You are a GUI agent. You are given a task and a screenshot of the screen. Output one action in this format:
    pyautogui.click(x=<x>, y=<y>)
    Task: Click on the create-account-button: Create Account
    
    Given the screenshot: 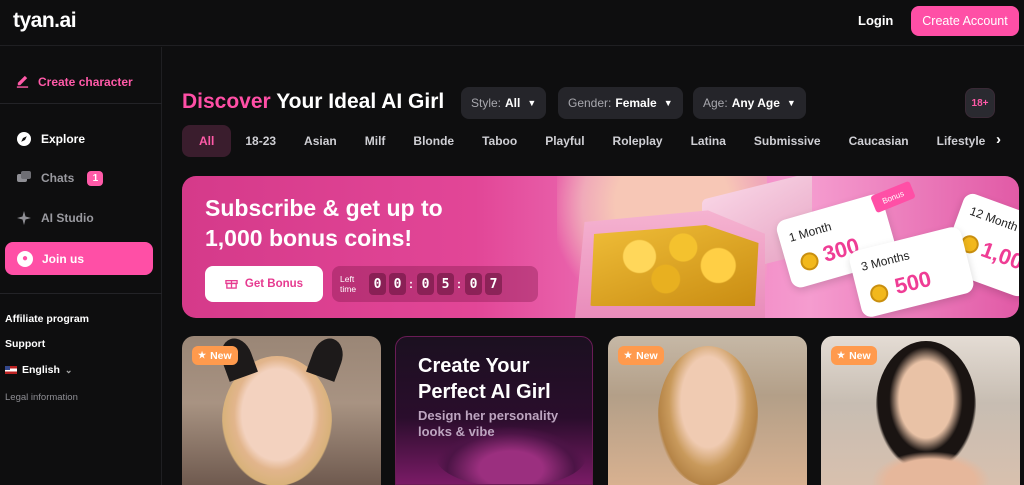 What is the action you would take?
    pyautogui.click(x=965, y=21)
    